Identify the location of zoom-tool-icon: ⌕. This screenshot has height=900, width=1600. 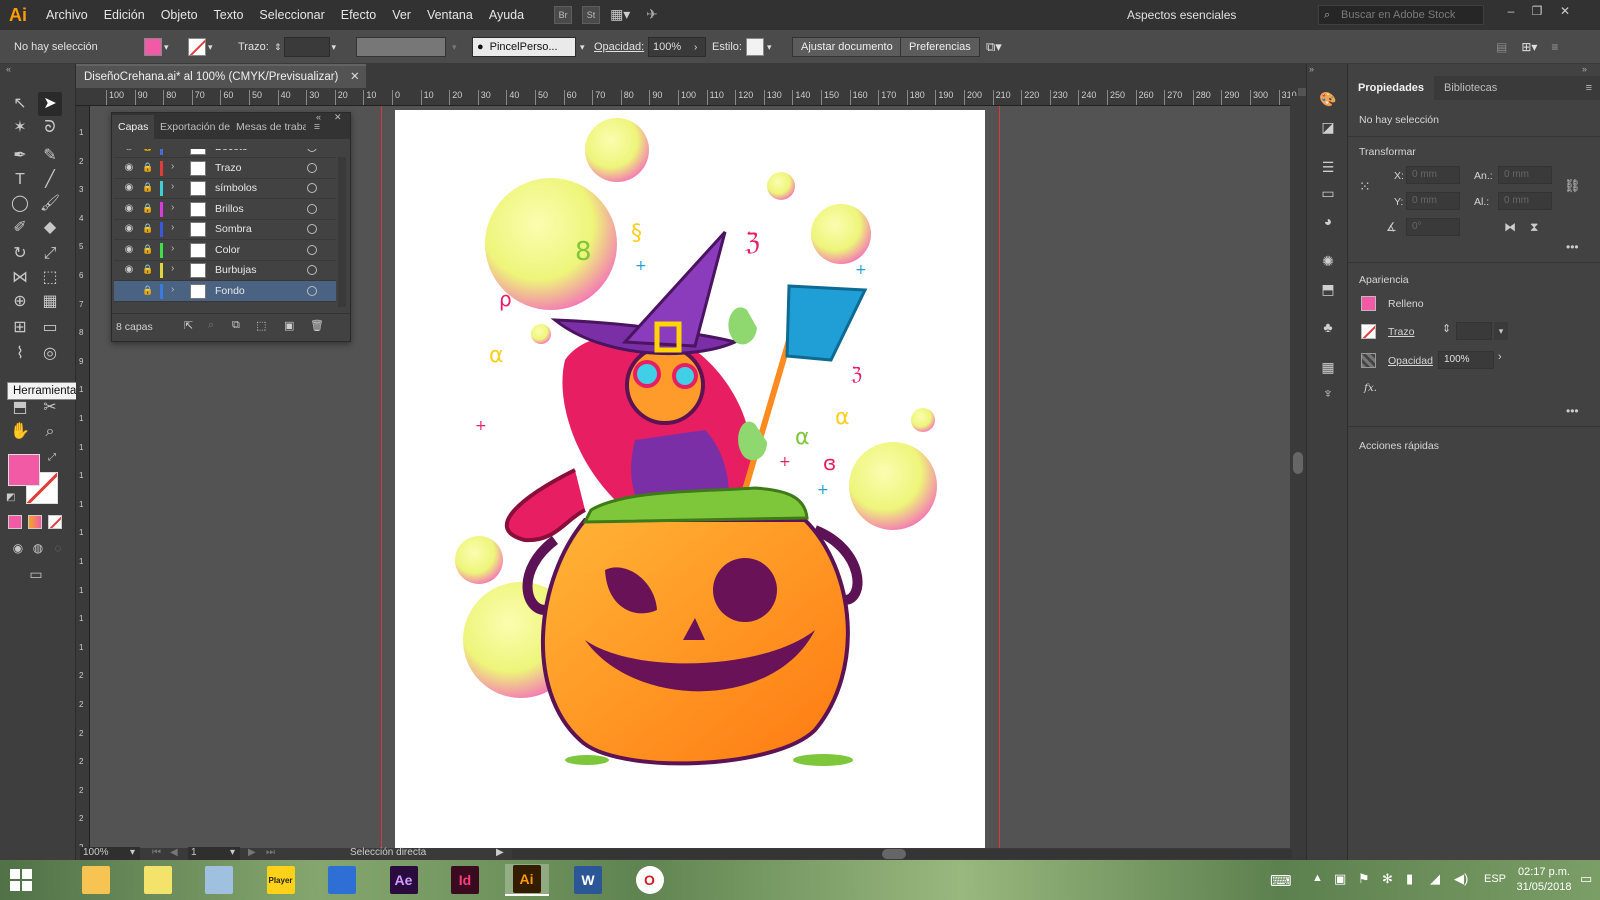
(50, 432).